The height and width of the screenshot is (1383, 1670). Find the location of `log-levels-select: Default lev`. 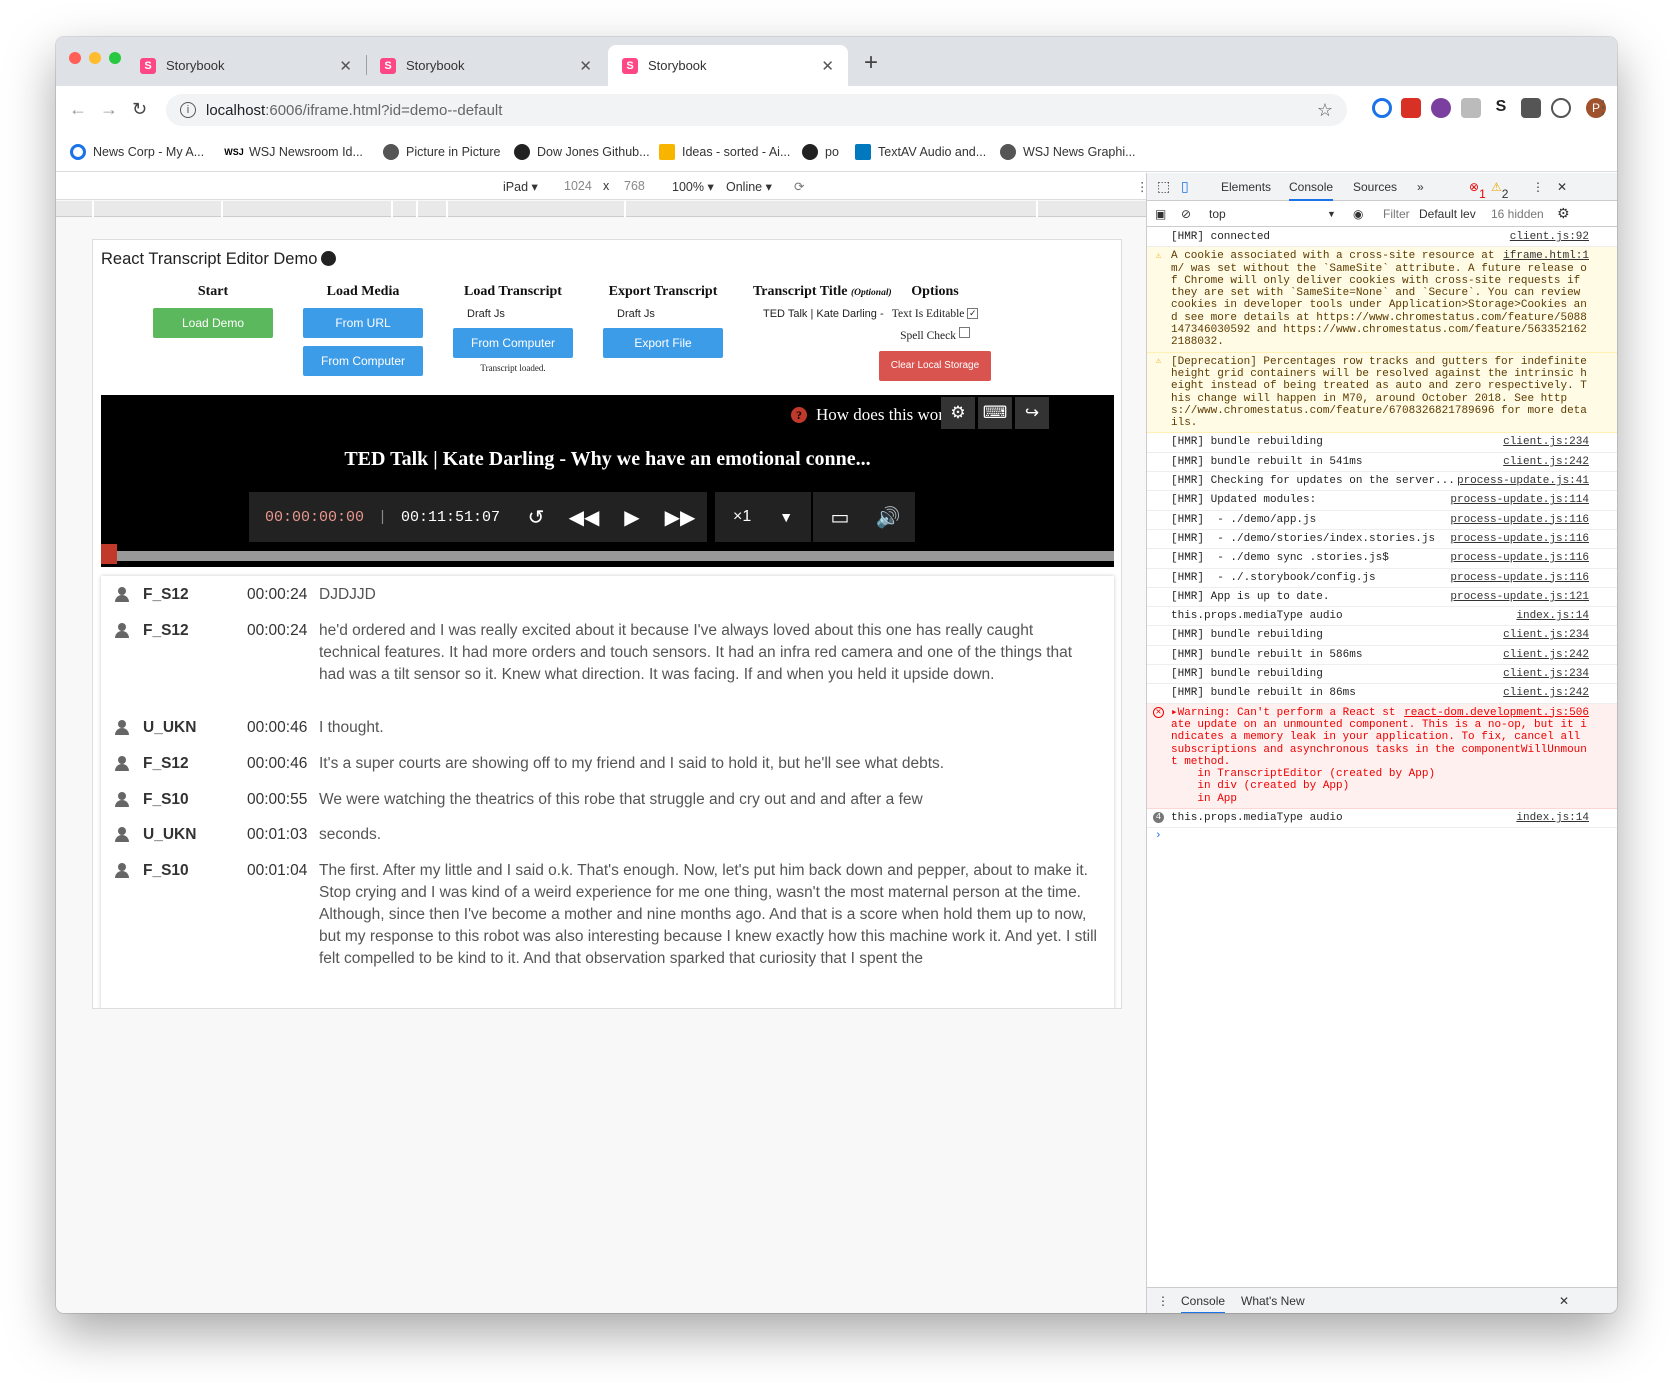

log-levels-select: Default lev is located at coordinates (1447, 214).